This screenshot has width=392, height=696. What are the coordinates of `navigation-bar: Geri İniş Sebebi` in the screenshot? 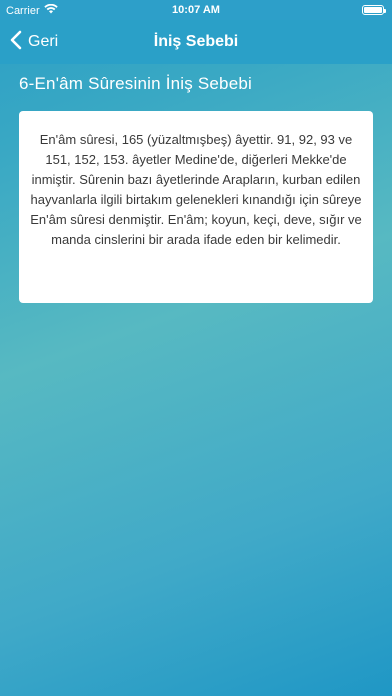 It's located at (196, 42).